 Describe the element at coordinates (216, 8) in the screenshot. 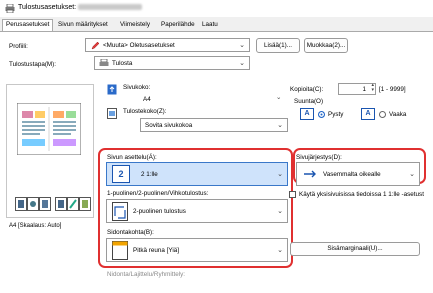

I see `title-bar: Tulostusasetukset:` at that location.